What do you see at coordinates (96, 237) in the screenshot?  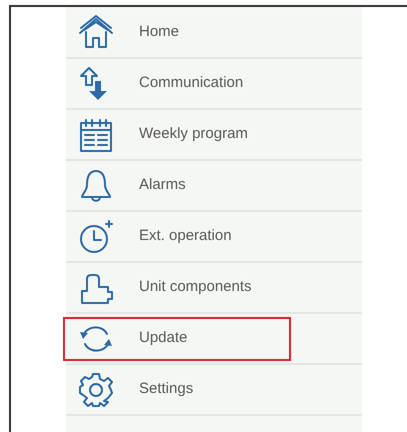 I see `clock-icon` at bounding box center [96, 237].